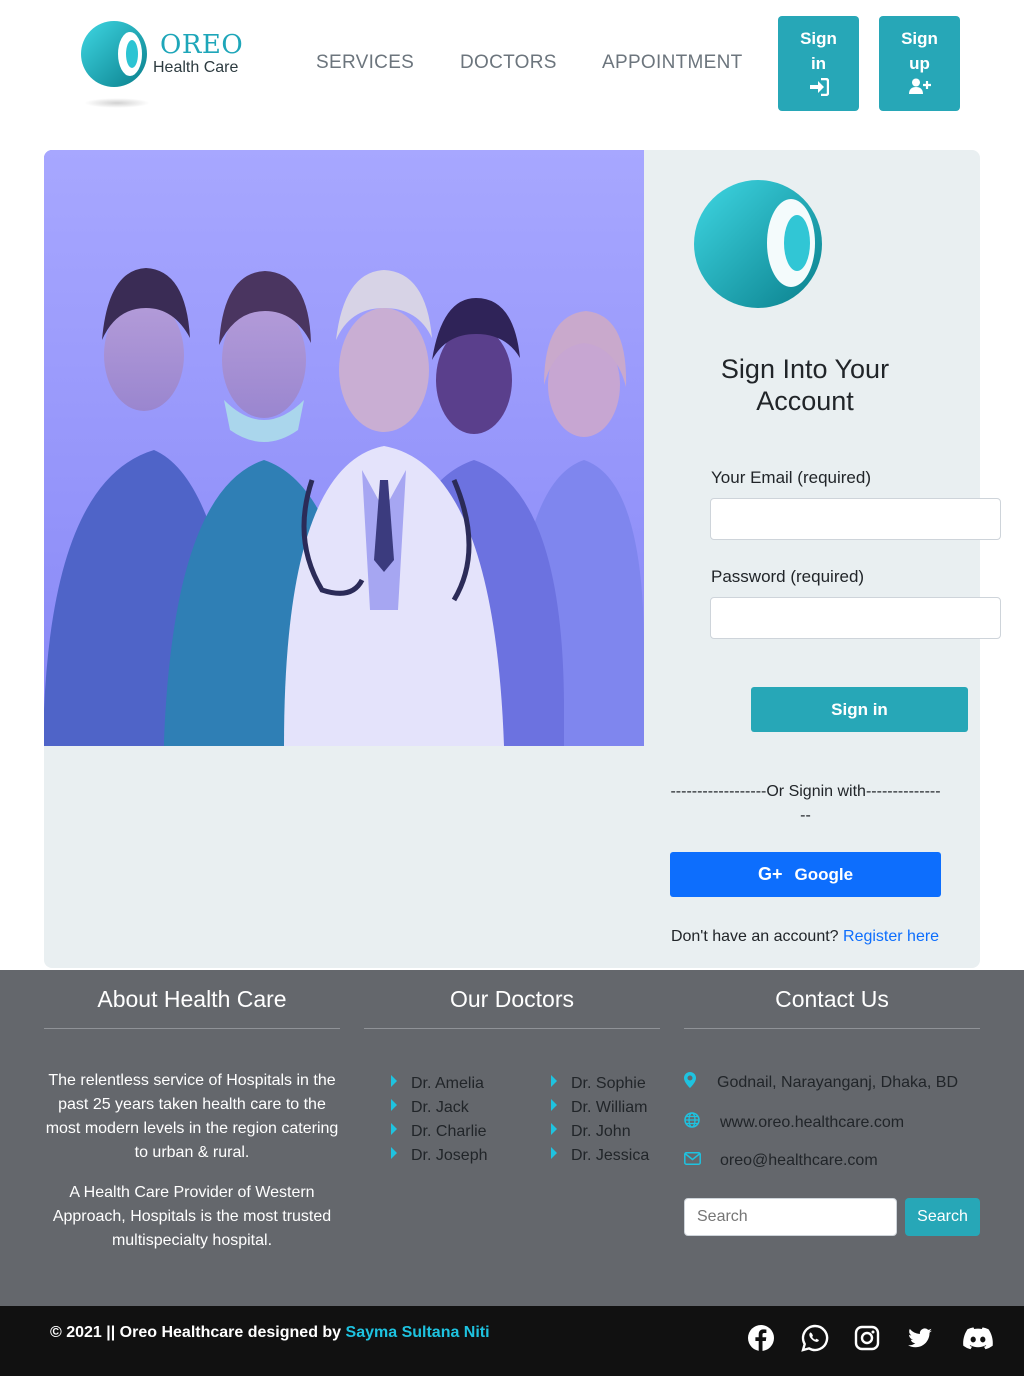 The width and height of the screenshot is (1024, 1376). Describe the element at coordinates (702, 1122) in the screenshot. I see `globe-icon` at that location.